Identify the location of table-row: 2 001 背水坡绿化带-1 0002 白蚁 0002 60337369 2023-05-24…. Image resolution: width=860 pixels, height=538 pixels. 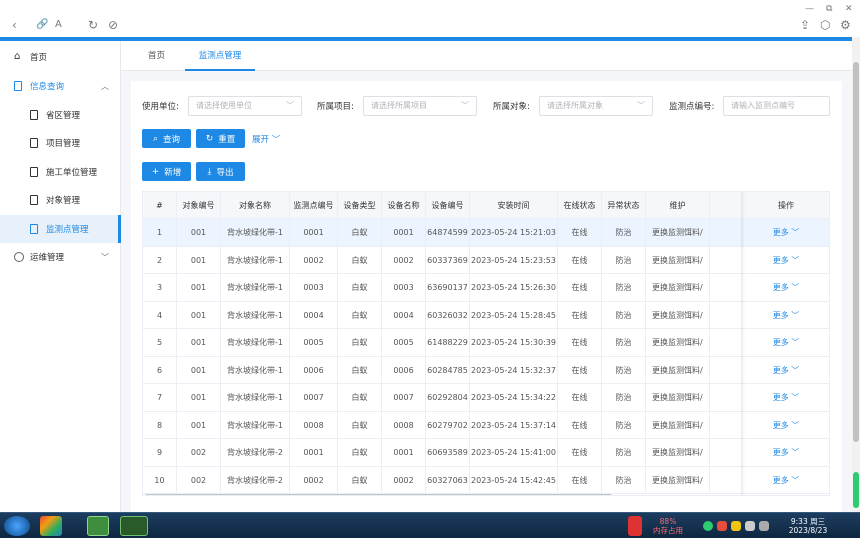
(486, 260).